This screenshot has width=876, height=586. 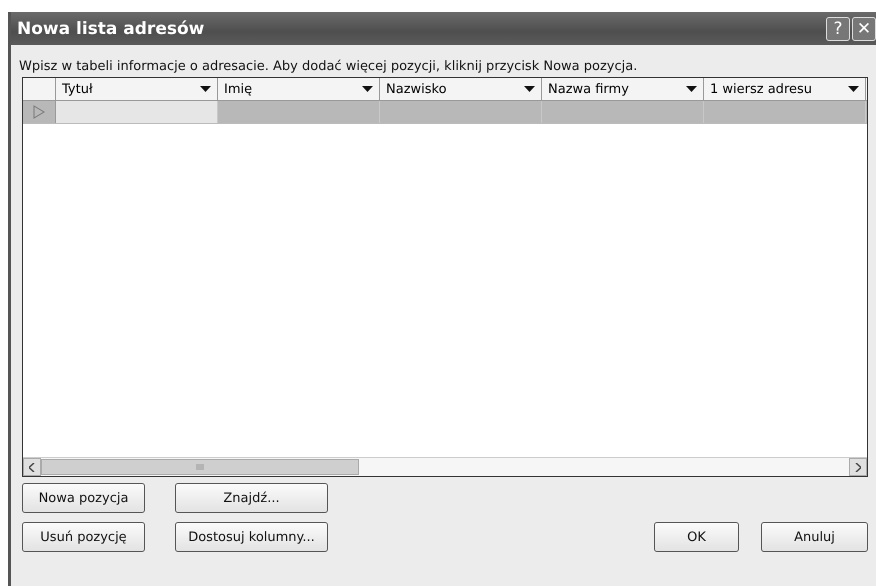 I want to click on column-header: 1 wiersz adresu, so click(x=785, y=89).